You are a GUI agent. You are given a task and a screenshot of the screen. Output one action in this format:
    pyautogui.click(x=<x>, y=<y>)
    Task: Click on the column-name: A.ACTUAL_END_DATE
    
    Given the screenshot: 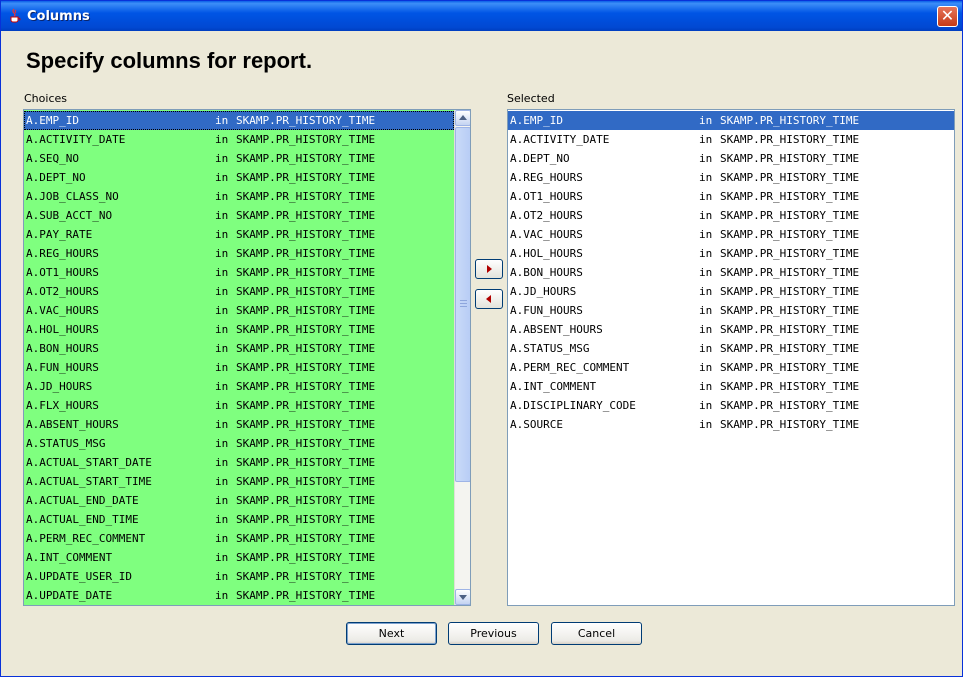 What is the action you would take?
    pyautogui.click(x=82, y=500)
    